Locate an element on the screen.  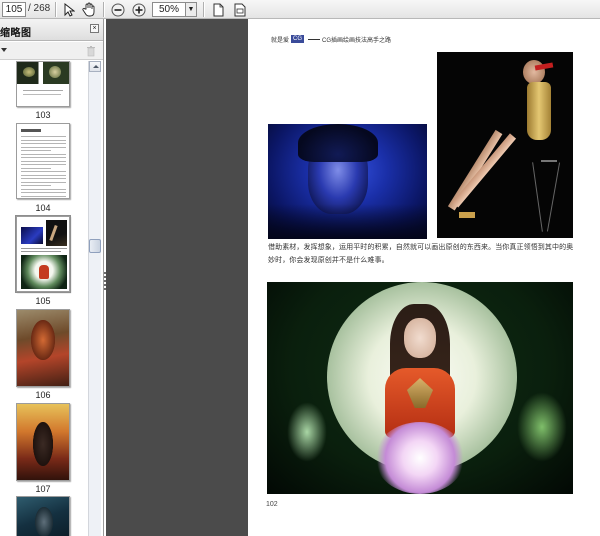
thumbnail-page-number: 105 is located at coordinates (43, 301).